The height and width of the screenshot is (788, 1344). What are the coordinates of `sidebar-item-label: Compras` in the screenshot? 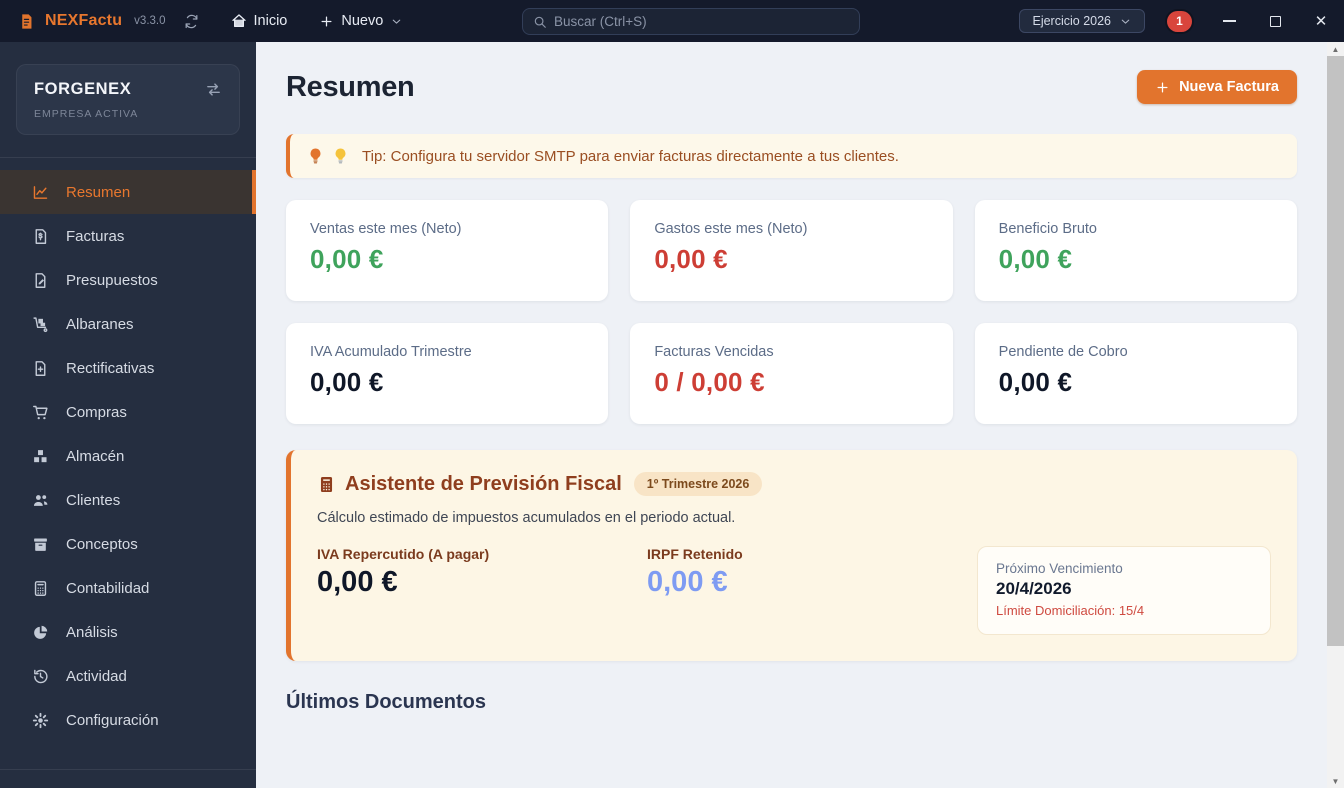 It's located at (96, 412).